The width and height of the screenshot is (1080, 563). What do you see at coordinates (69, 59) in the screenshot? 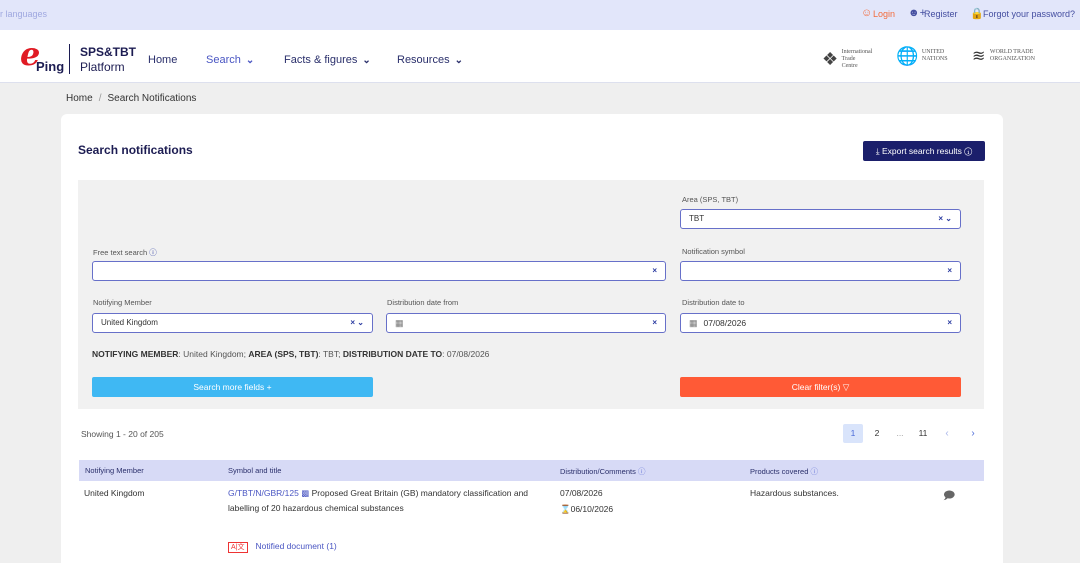
I see `logo-divider` at bounding box center [69, 59].